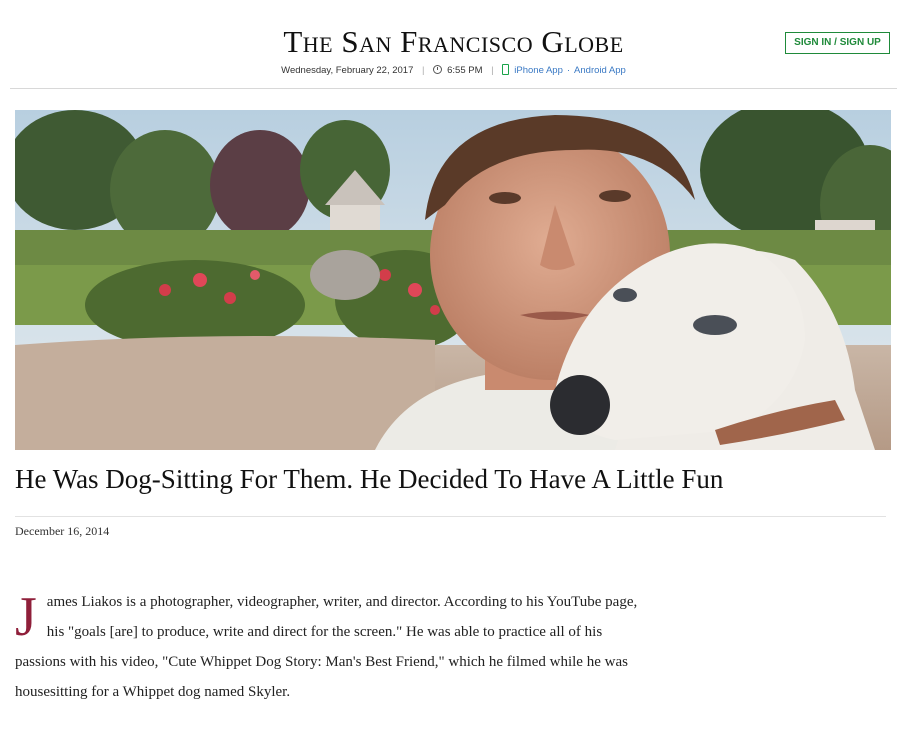  What do you see at coordinates (506, 69) in the screenshot?
I see `phone-icon` at bounding box center [506, 69].